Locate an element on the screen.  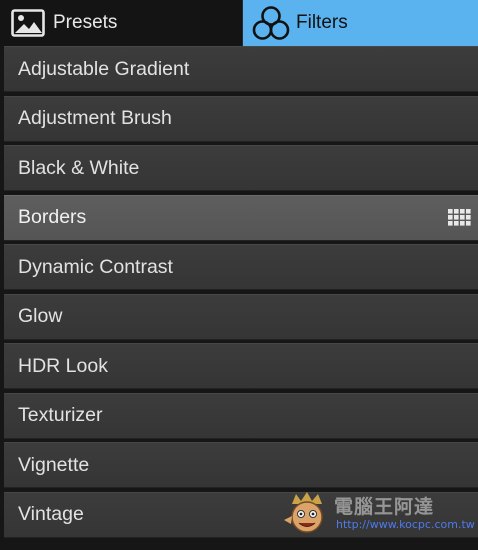
grid-icon is located at coordinates (460, 220).